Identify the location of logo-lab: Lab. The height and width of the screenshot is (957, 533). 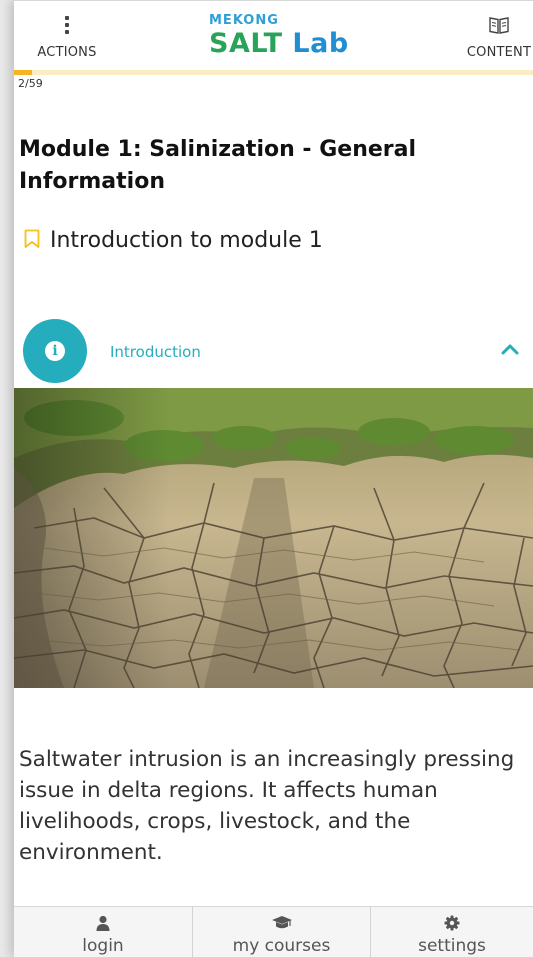
(320, 43).